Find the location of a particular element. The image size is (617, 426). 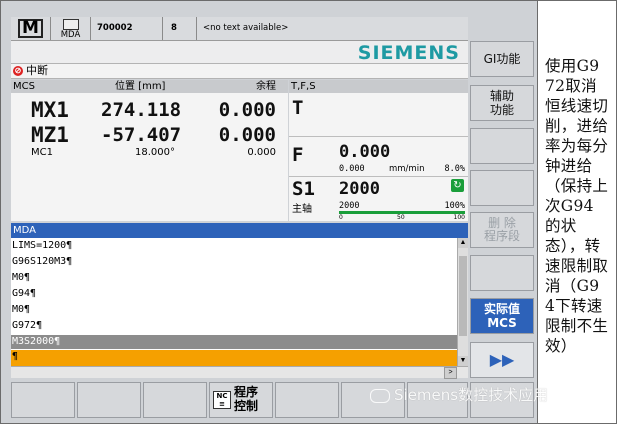

axis-row: MC1 18.000° 0.000 is located at coordinates (149, 154).